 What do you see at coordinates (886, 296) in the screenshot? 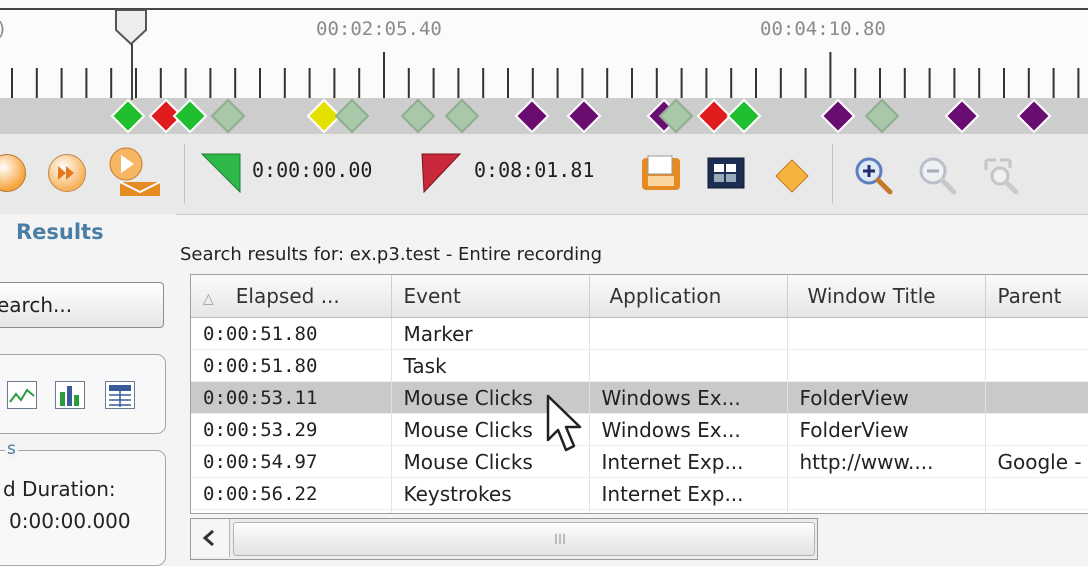
I see `column-header-window-title: Window Title` at bounding box center [886, 296].